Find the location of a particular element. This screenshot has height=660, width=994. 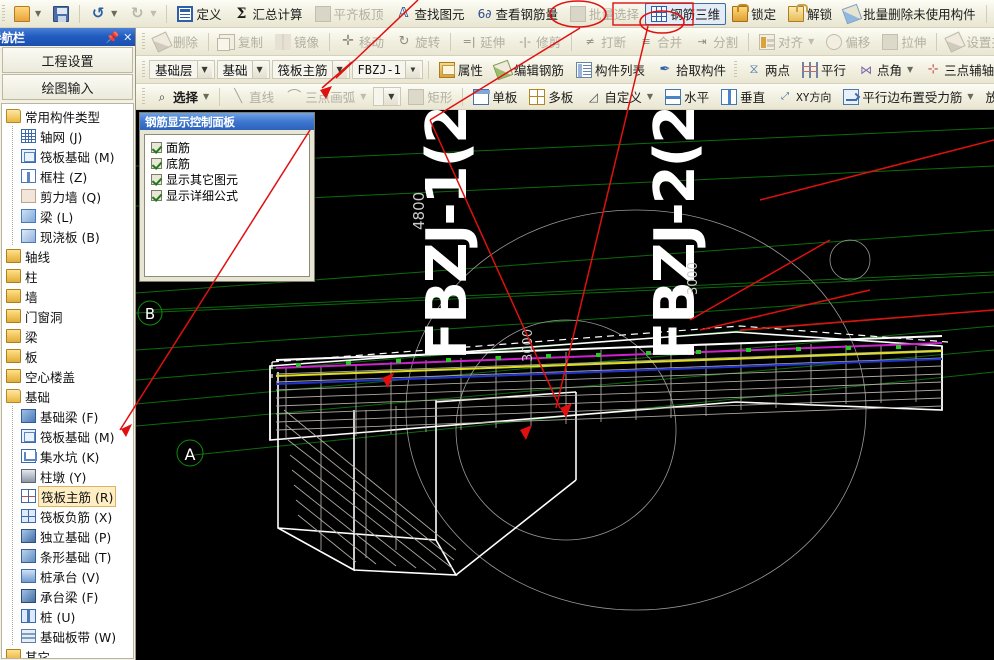

tree-item-independent-foundation: 独立基础 (P) is located at coordinates (68, 536).